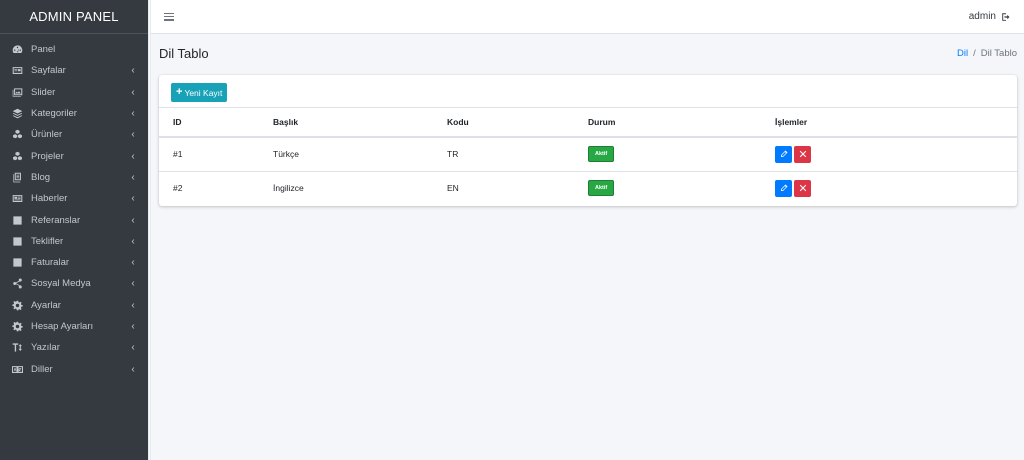 This screenshot has height=460, width=1024. What do you see at coordinates (360, 123) in the screenshot?
I see `column-header-title: Başlık` at bounding box center [360, 123].